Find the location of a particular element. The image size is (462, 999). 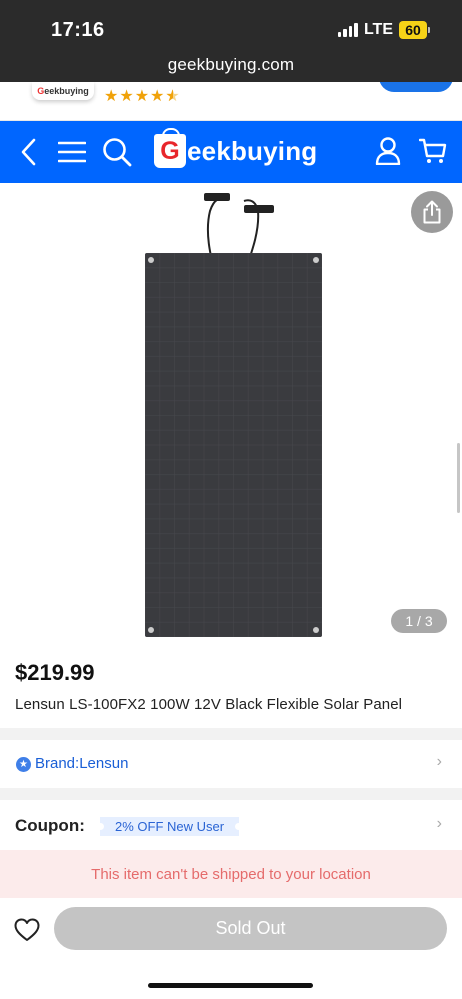

signal-icon is located at coordinates (347, 30).